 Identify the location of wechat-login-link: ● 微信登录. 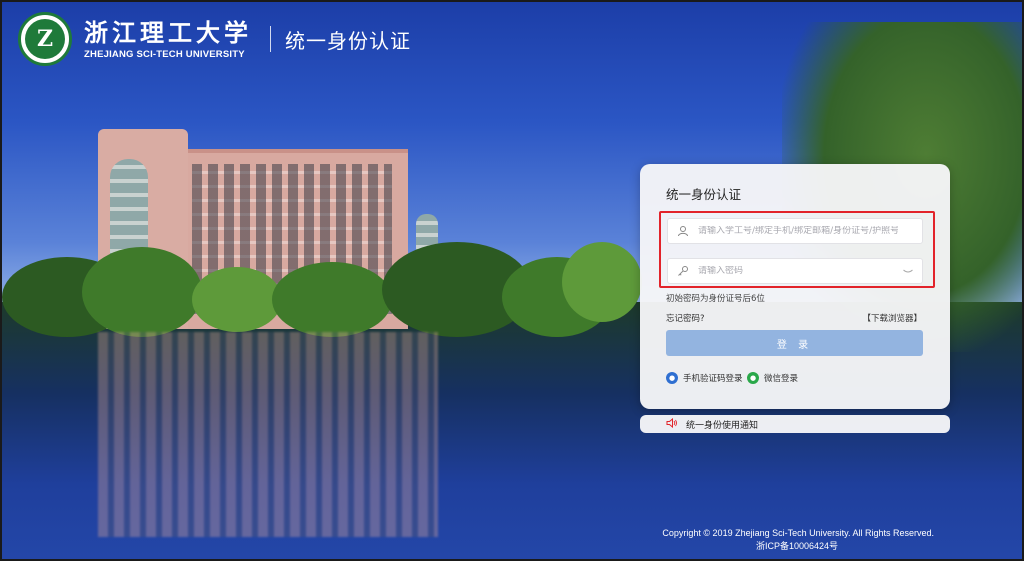
(772, 378).